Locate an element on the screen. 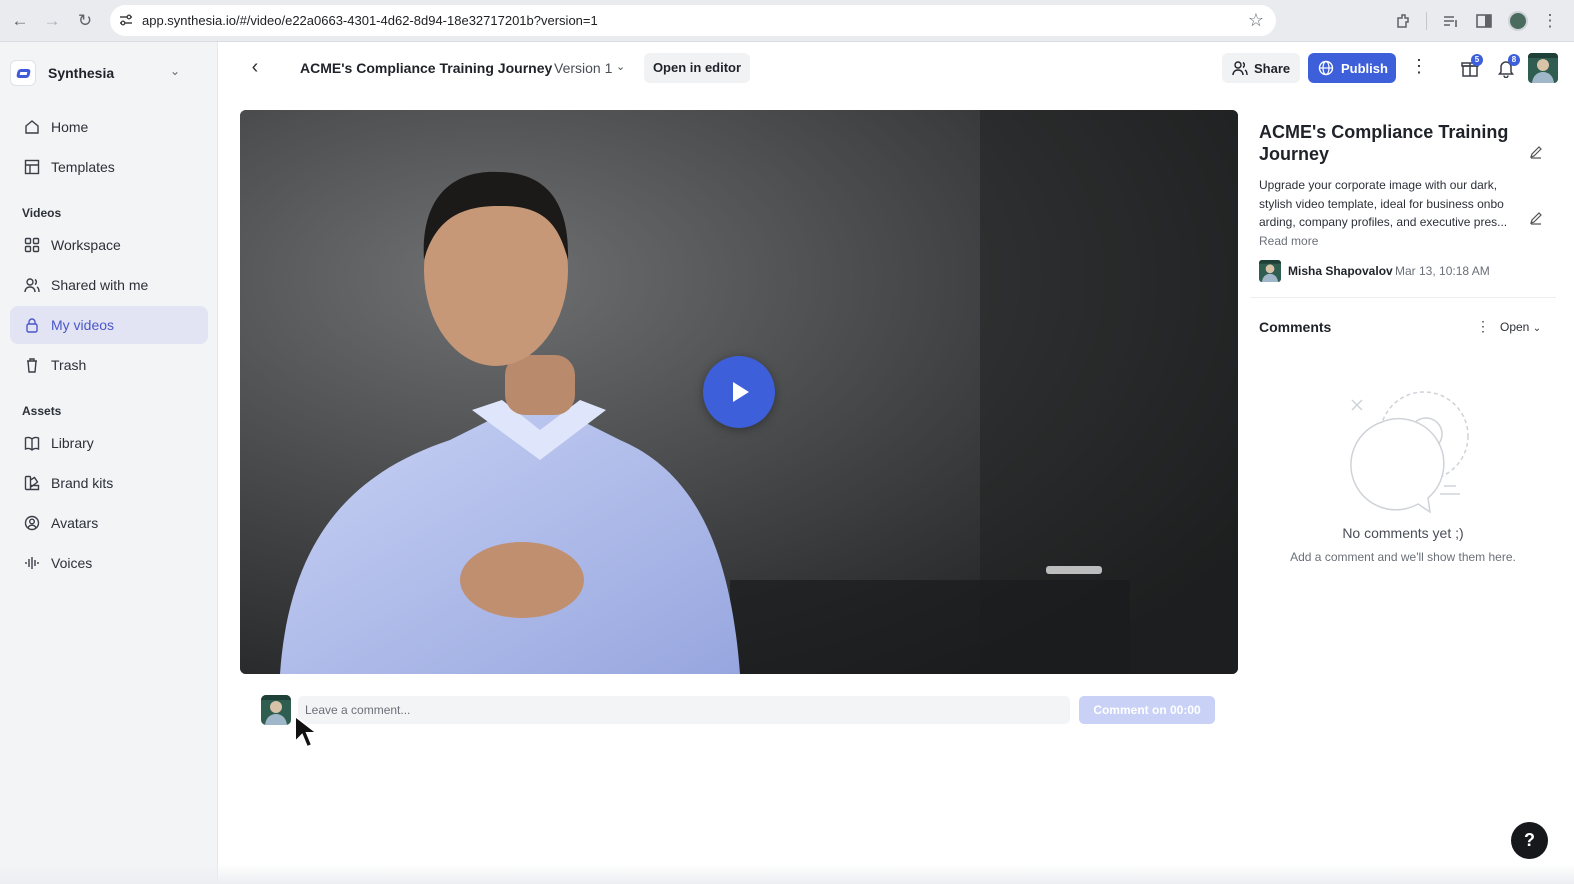 The width and height of the screenshot is (1574, 884). workspace-name: Synthesia is located at coordinates (81, 73).